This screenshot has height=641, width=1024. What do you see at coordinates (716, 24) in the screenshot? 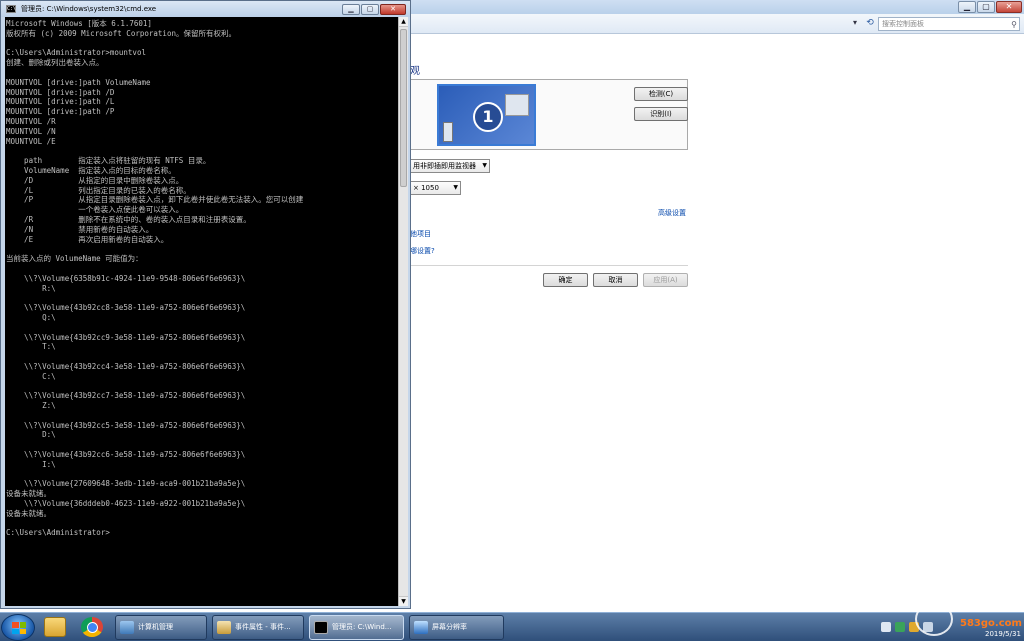
I see `address-bar: ▾ ⟲ 搜索控制面板 ⚲` at bounding box center [716, 24].